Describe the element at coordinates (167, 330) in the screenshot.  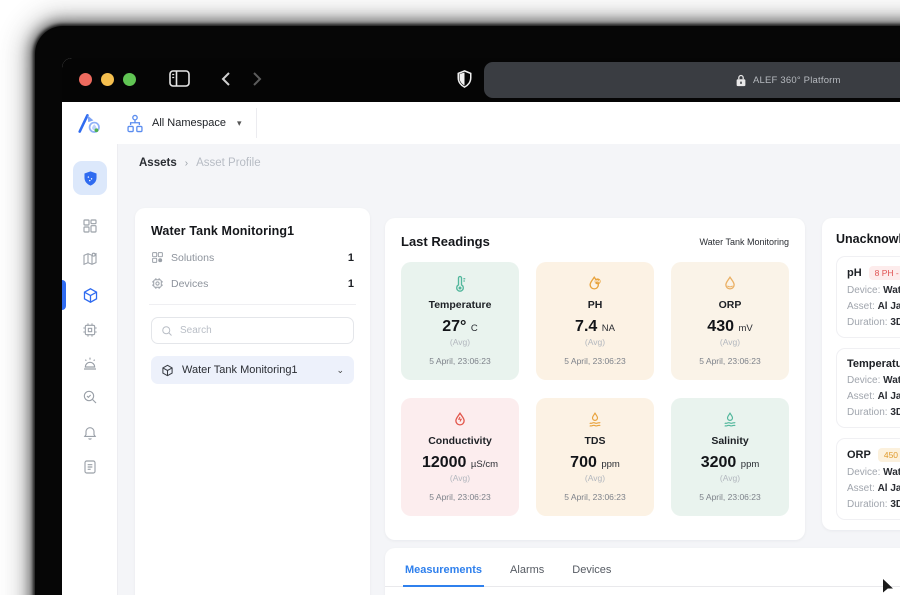
I see `search-icon` at that location.